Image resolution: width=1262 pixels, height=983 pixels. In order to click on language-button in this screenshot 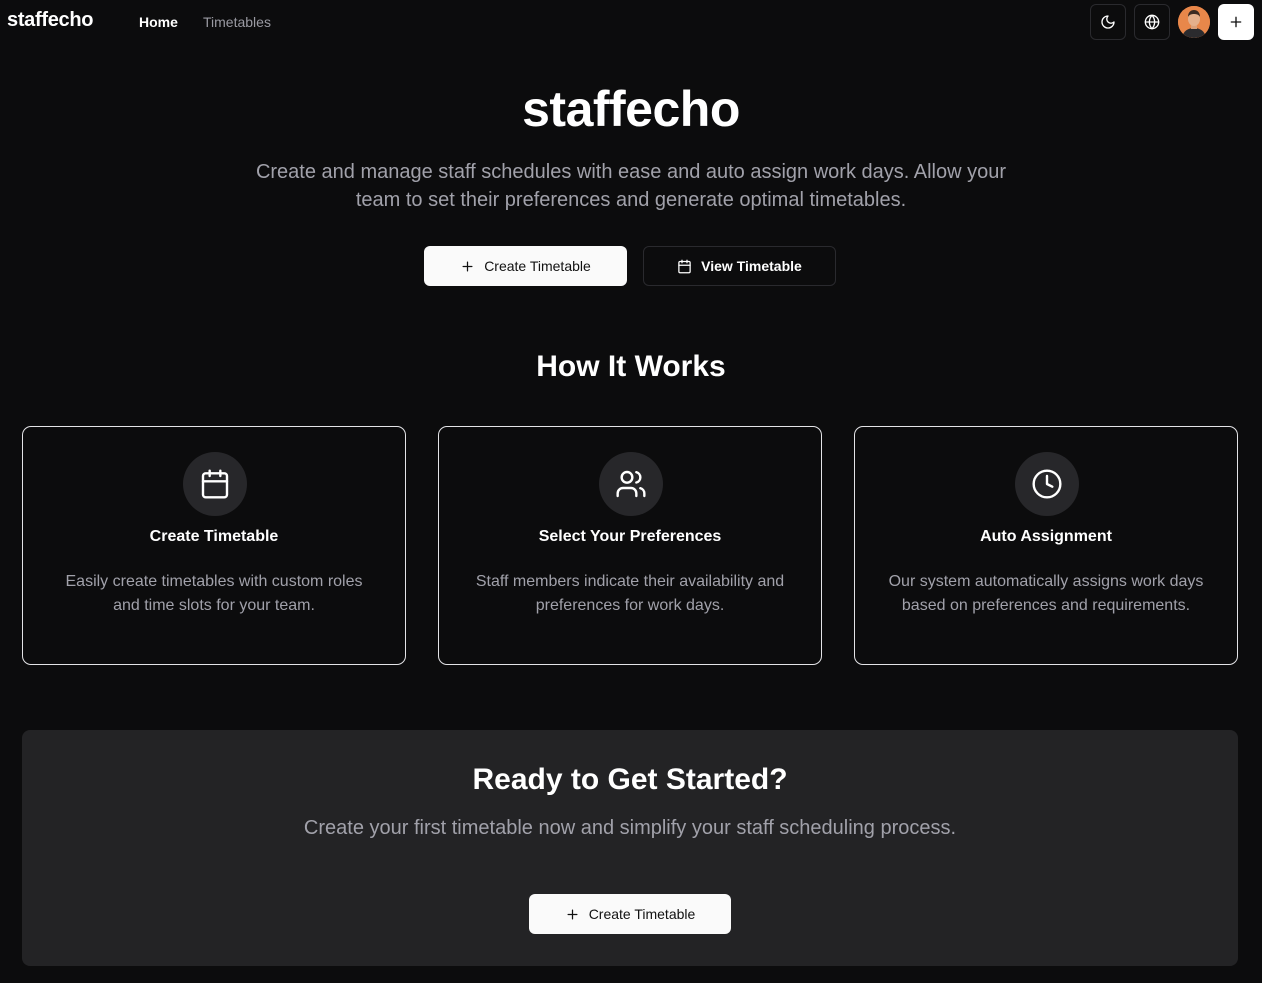, I will do `click(1152, 22)`.